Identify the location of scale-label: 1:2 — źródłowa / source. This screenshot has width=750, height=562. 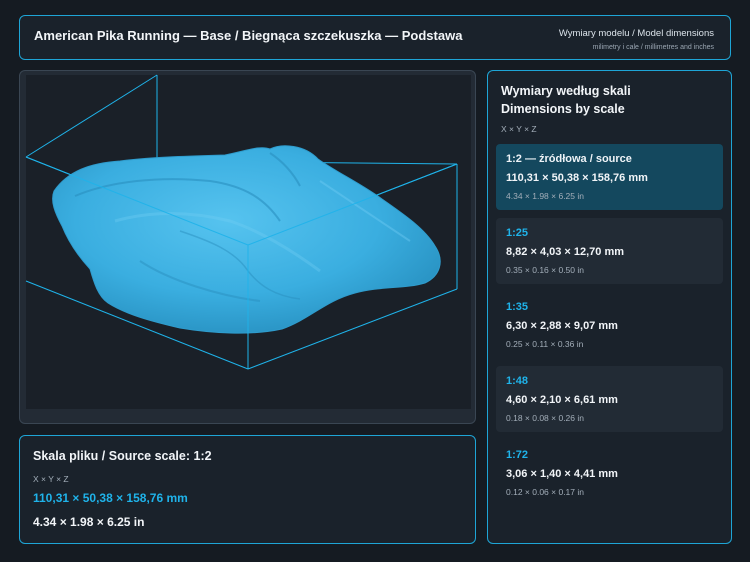
(569, 159).